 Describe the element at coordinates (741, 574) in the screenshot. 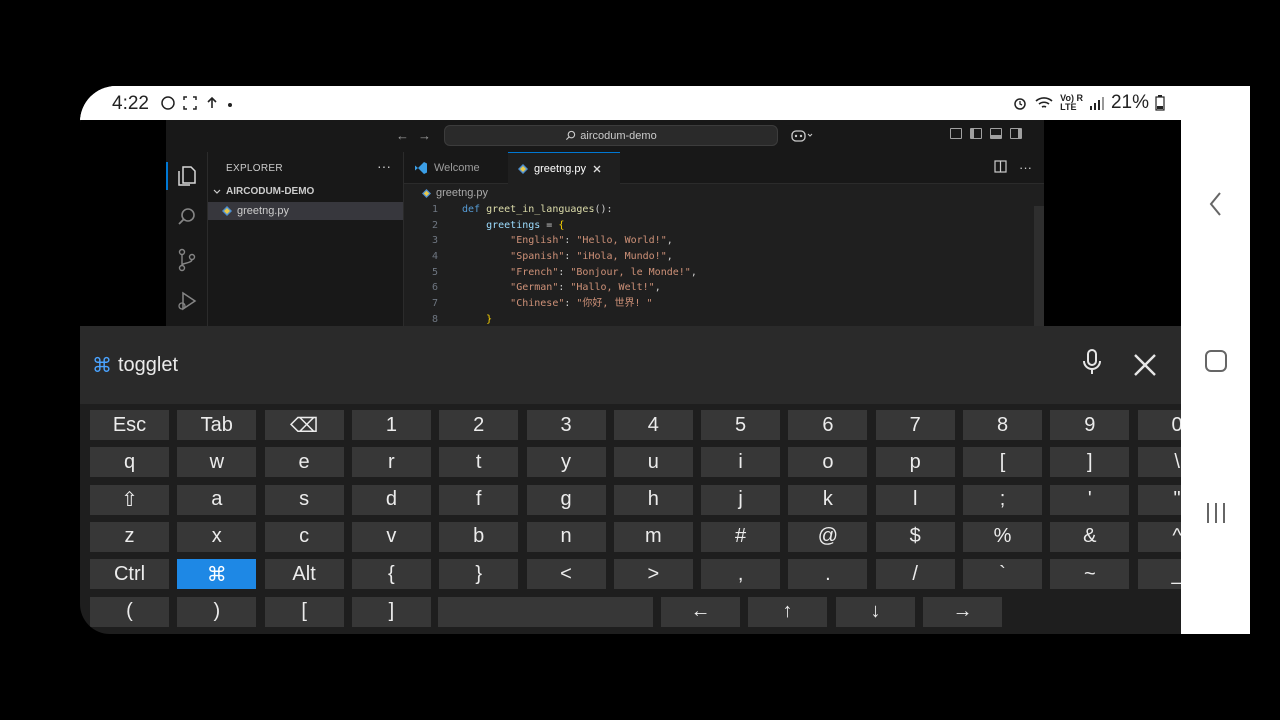

I see `key: ,` at that location.